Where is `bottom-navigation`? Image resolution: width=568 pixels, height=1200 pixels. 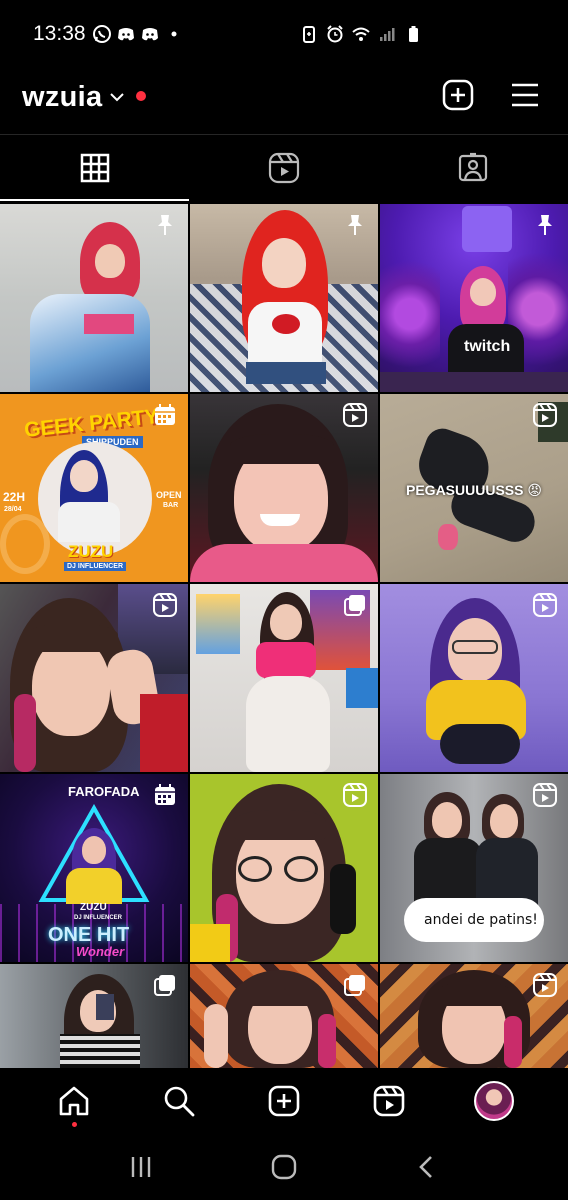
bottom-navigation is located at coordinates (284, 1101).